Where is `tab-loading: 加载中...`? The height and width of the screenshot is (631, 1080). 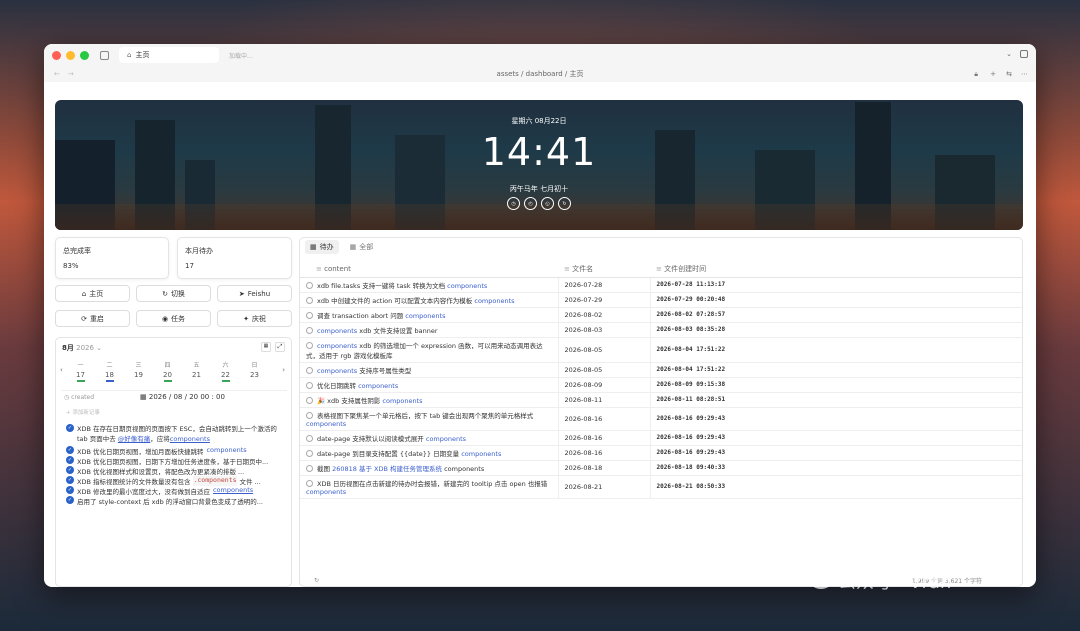 tab-loading: 加载中... is located at coordinates (241, 55).